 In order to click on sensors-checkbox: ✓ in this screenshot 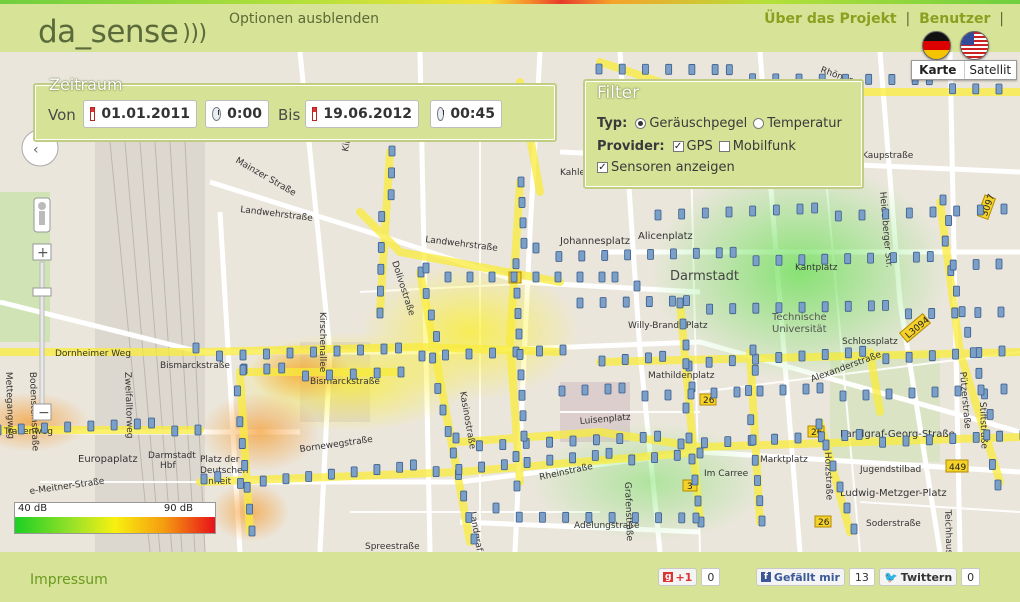, I will do `click(602, 167)`.